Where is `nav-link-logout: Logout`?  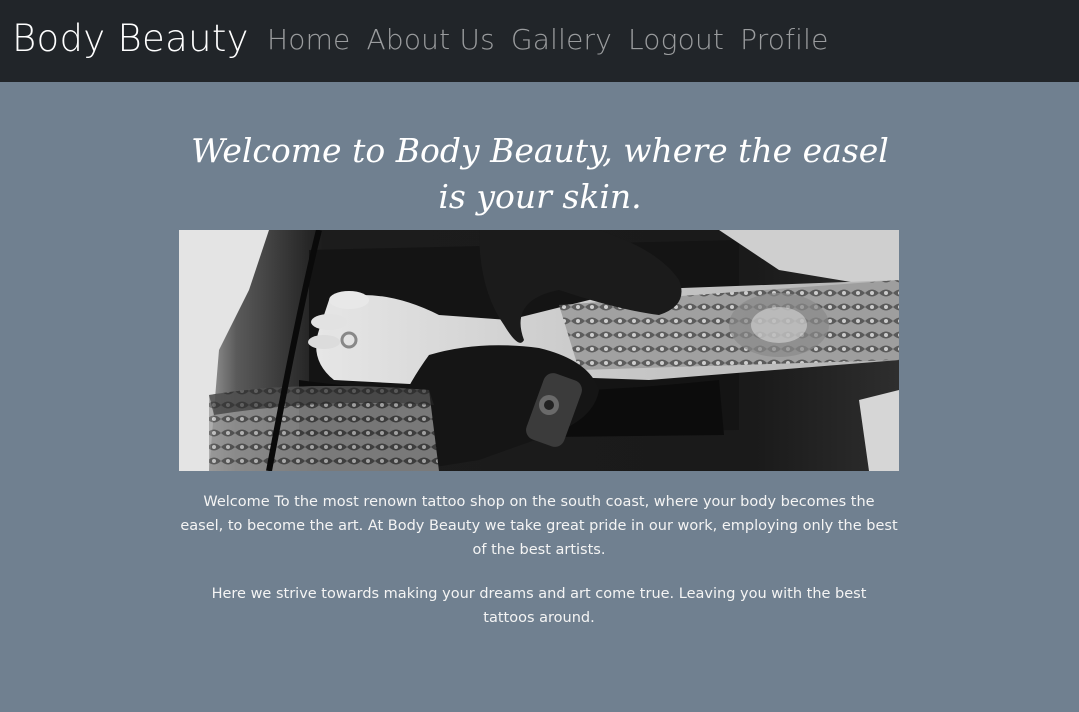 nav-link-logout: Logout is located at coordinates (676, 39).